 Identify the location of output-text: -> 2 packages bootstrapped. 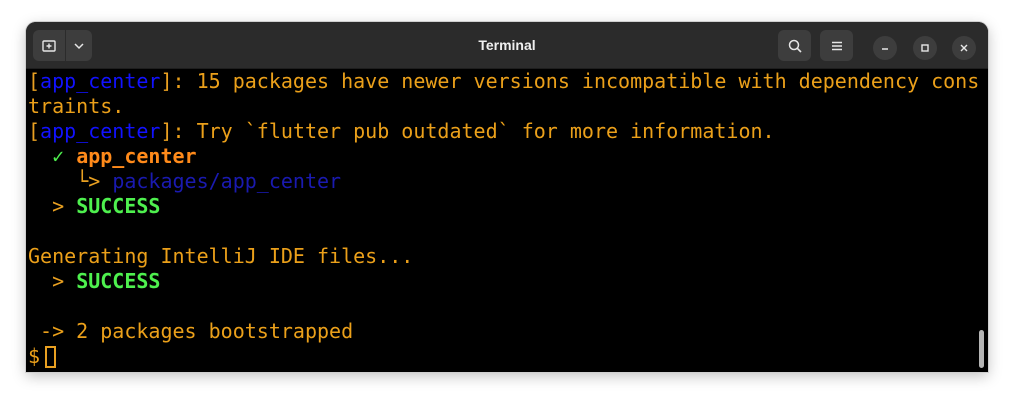
(191, 331).